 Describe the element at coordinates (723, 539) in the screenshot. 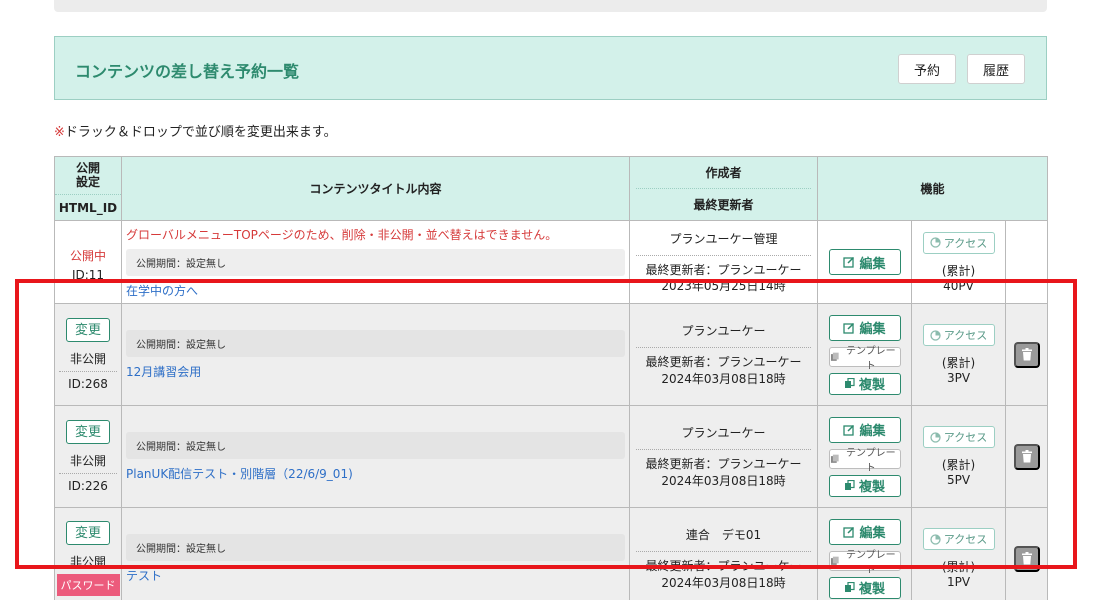

I see `author-name: 連合 デモ01` at that location.